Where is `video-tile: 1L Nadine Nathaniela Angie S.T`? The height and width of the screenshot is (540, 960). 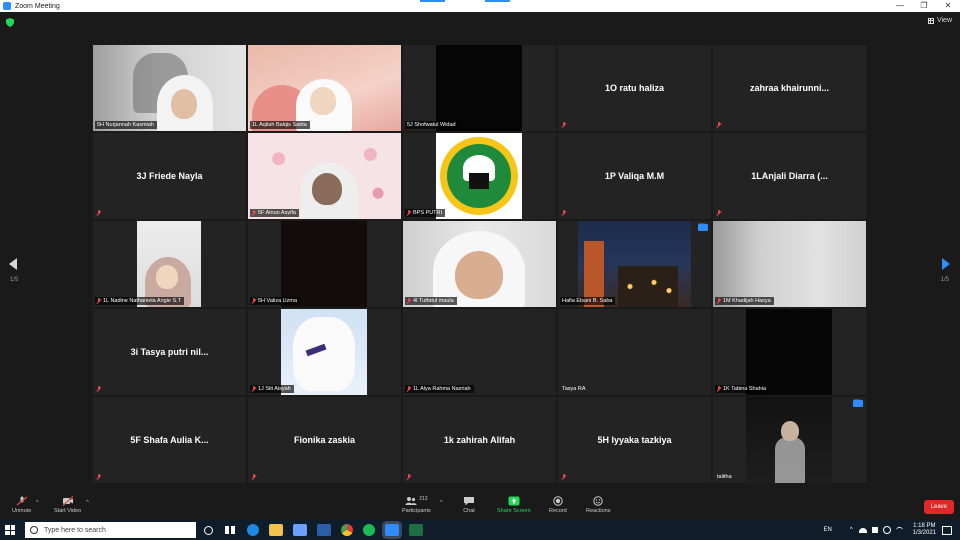
video-tile: 1L Nadine Nathaniela Angie S.T is located at coordinates (169, 264).